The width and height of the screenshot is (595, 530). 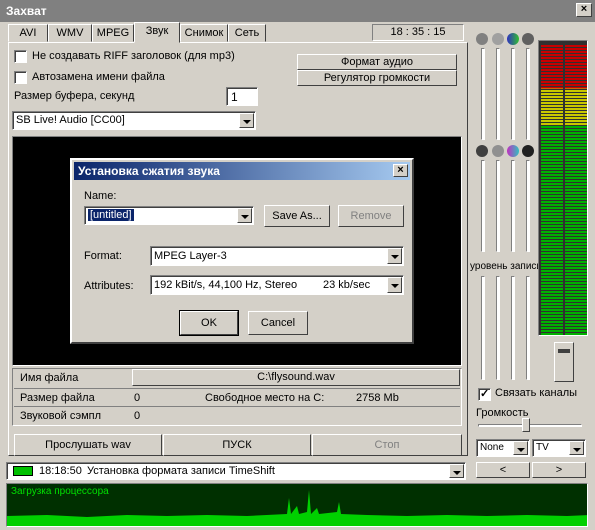 I want to click on start-label: ПУСК, so click(x=237, y=445).